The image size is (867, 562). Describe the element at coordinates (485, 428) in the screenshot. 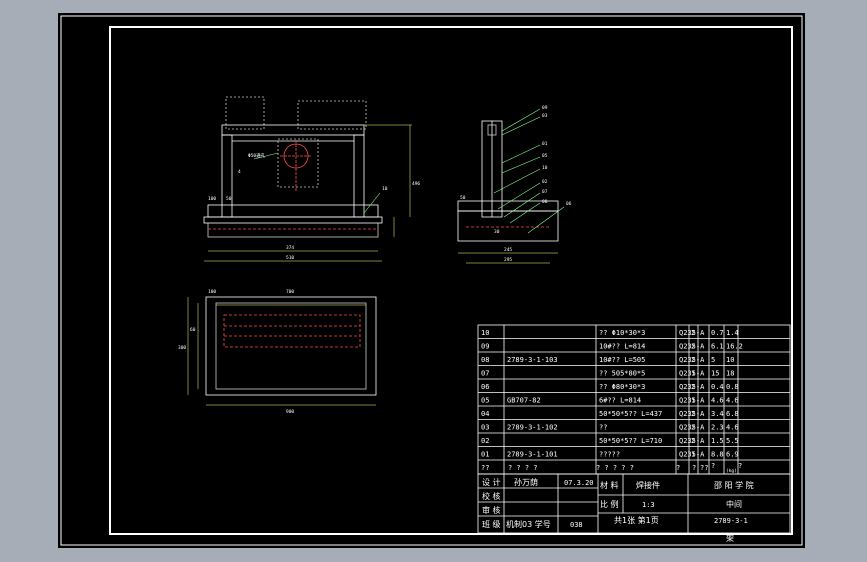

I see `bom-cell-no: 03` at that location.